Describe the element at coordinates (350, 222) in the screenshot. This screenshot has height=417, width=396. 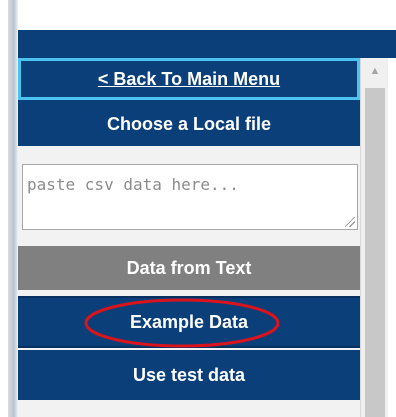
I see `resize-grip-icon` at that location.